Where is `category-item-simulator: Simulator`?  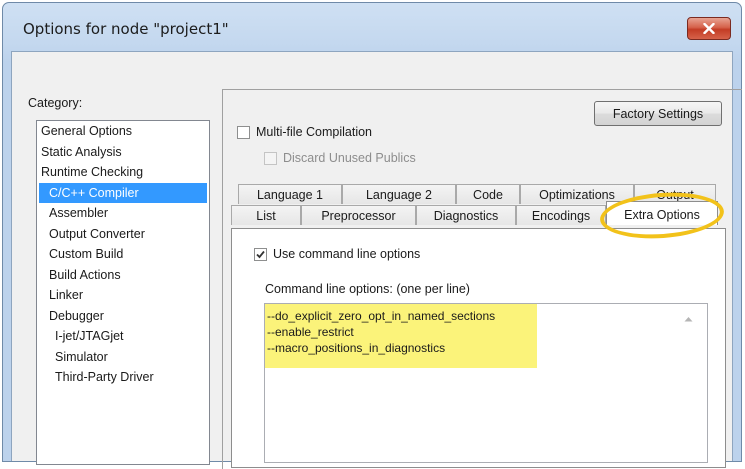
category-item-simulator: Simulator is located at coordinates (123, 357).